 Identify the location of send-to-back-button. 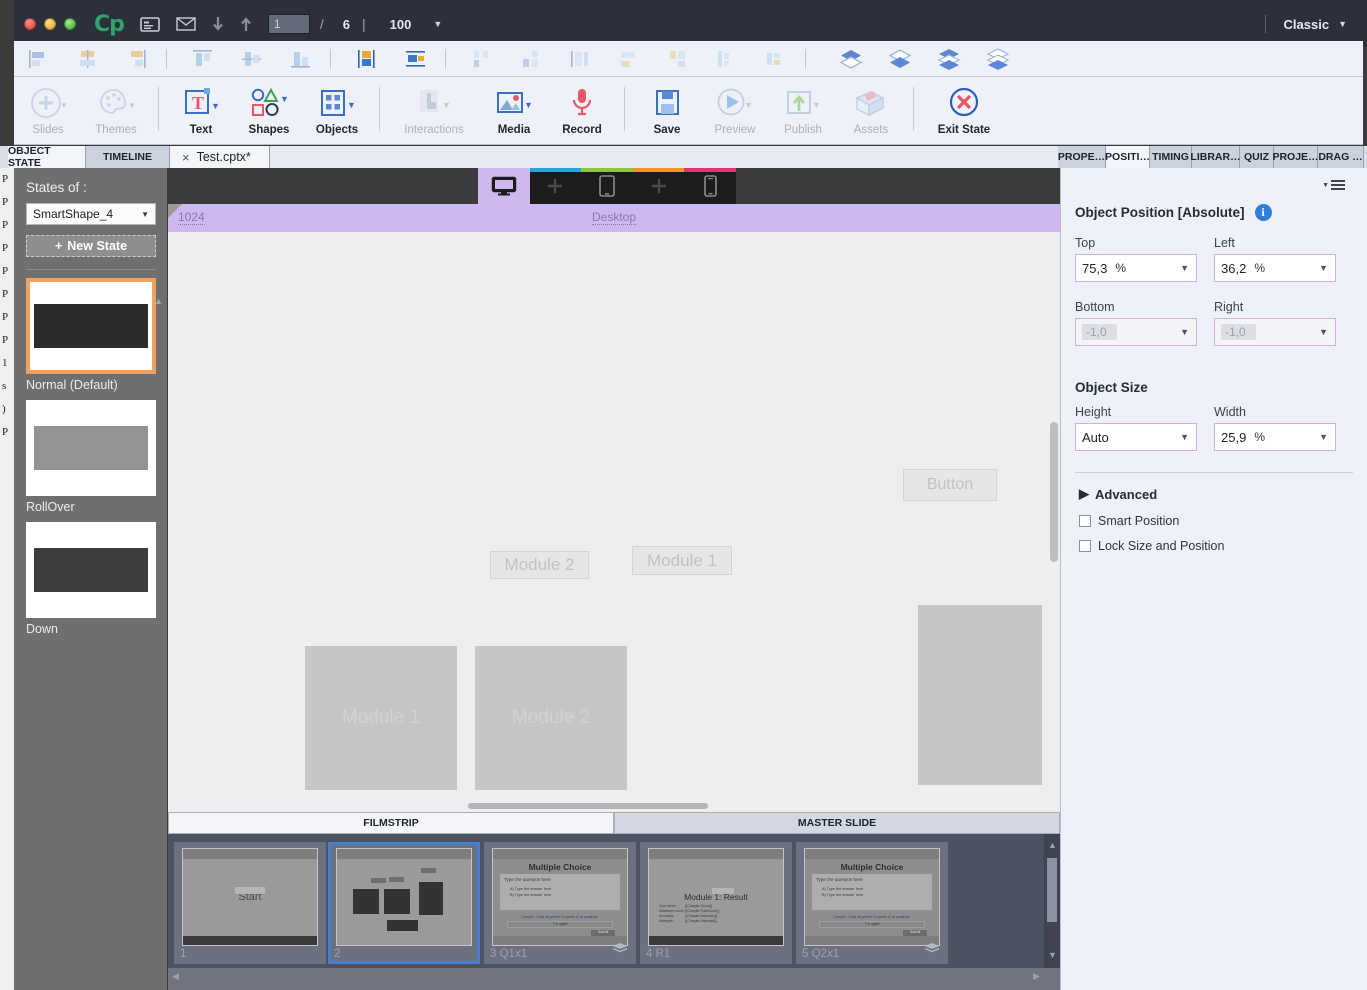
(900, 59).